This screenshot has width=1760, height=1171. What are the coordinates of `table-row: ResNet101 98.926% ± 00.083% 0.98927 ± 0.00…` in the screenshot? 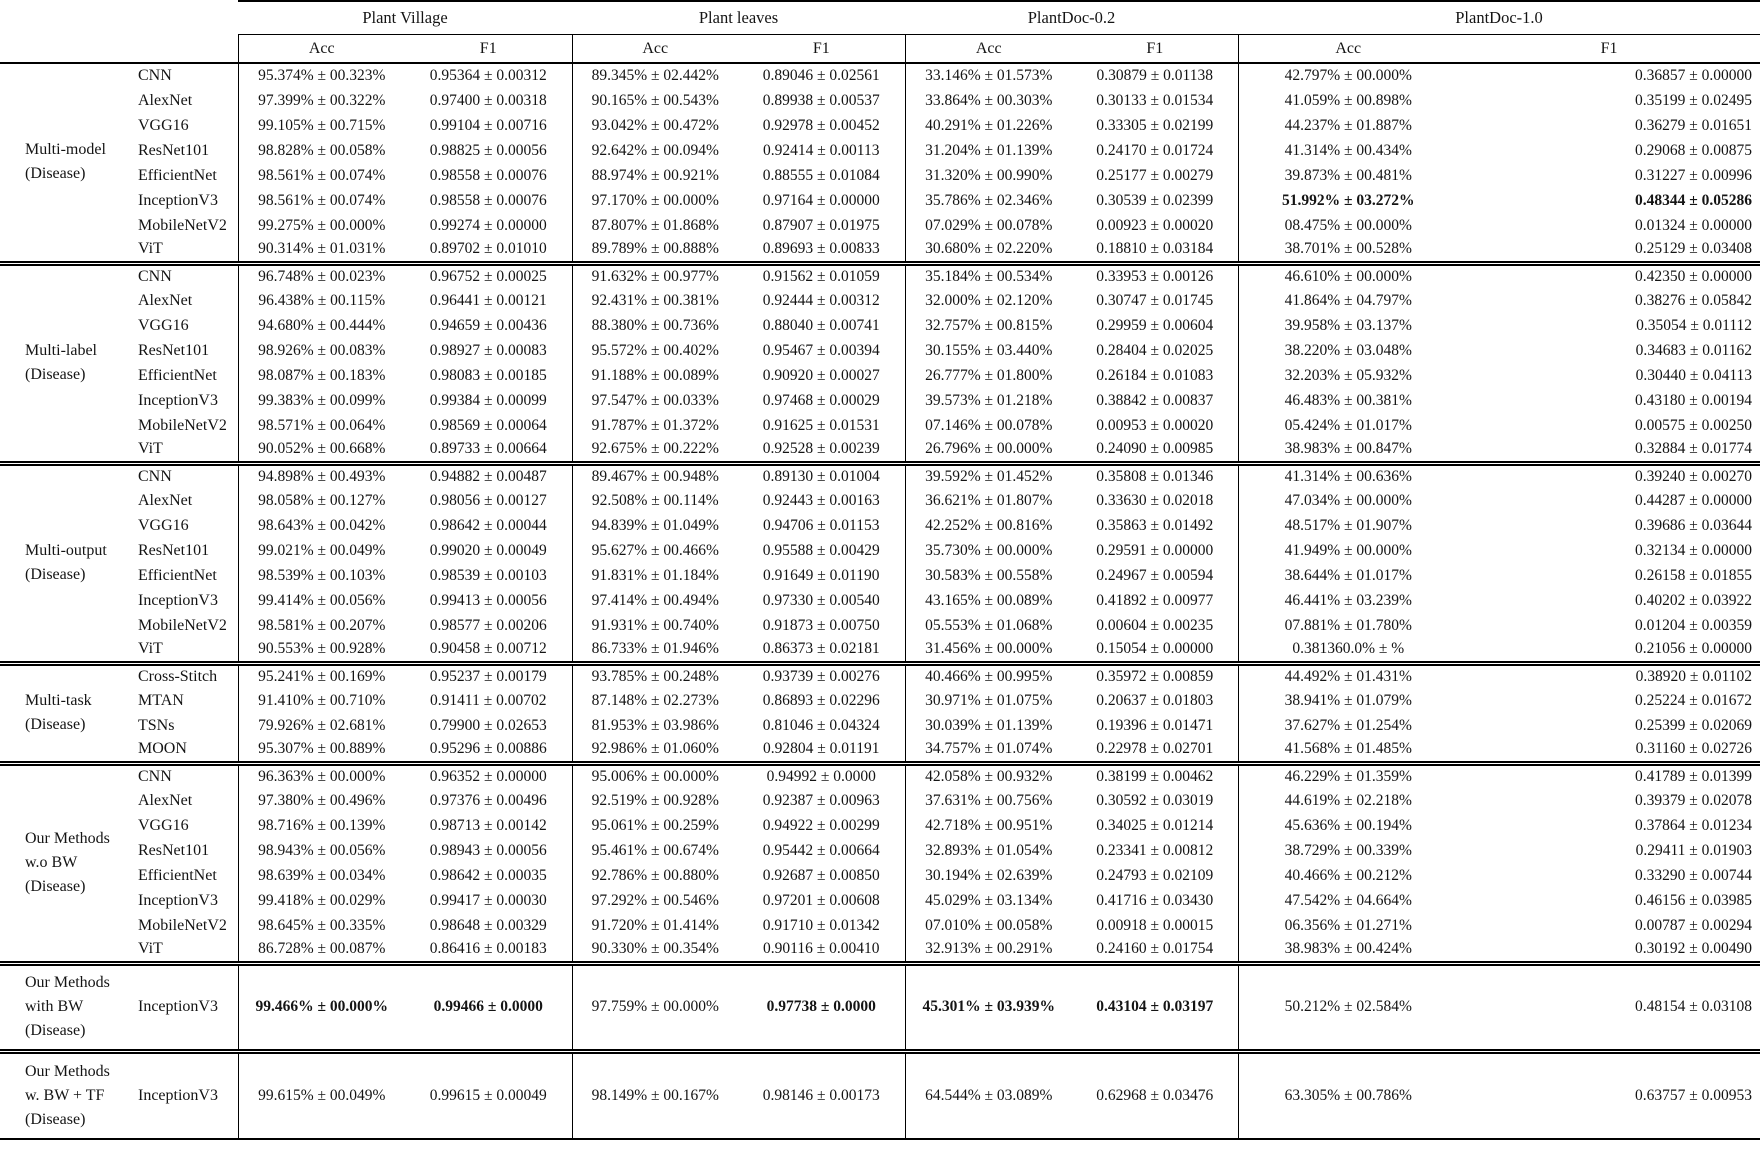 It's located at (880, 350).